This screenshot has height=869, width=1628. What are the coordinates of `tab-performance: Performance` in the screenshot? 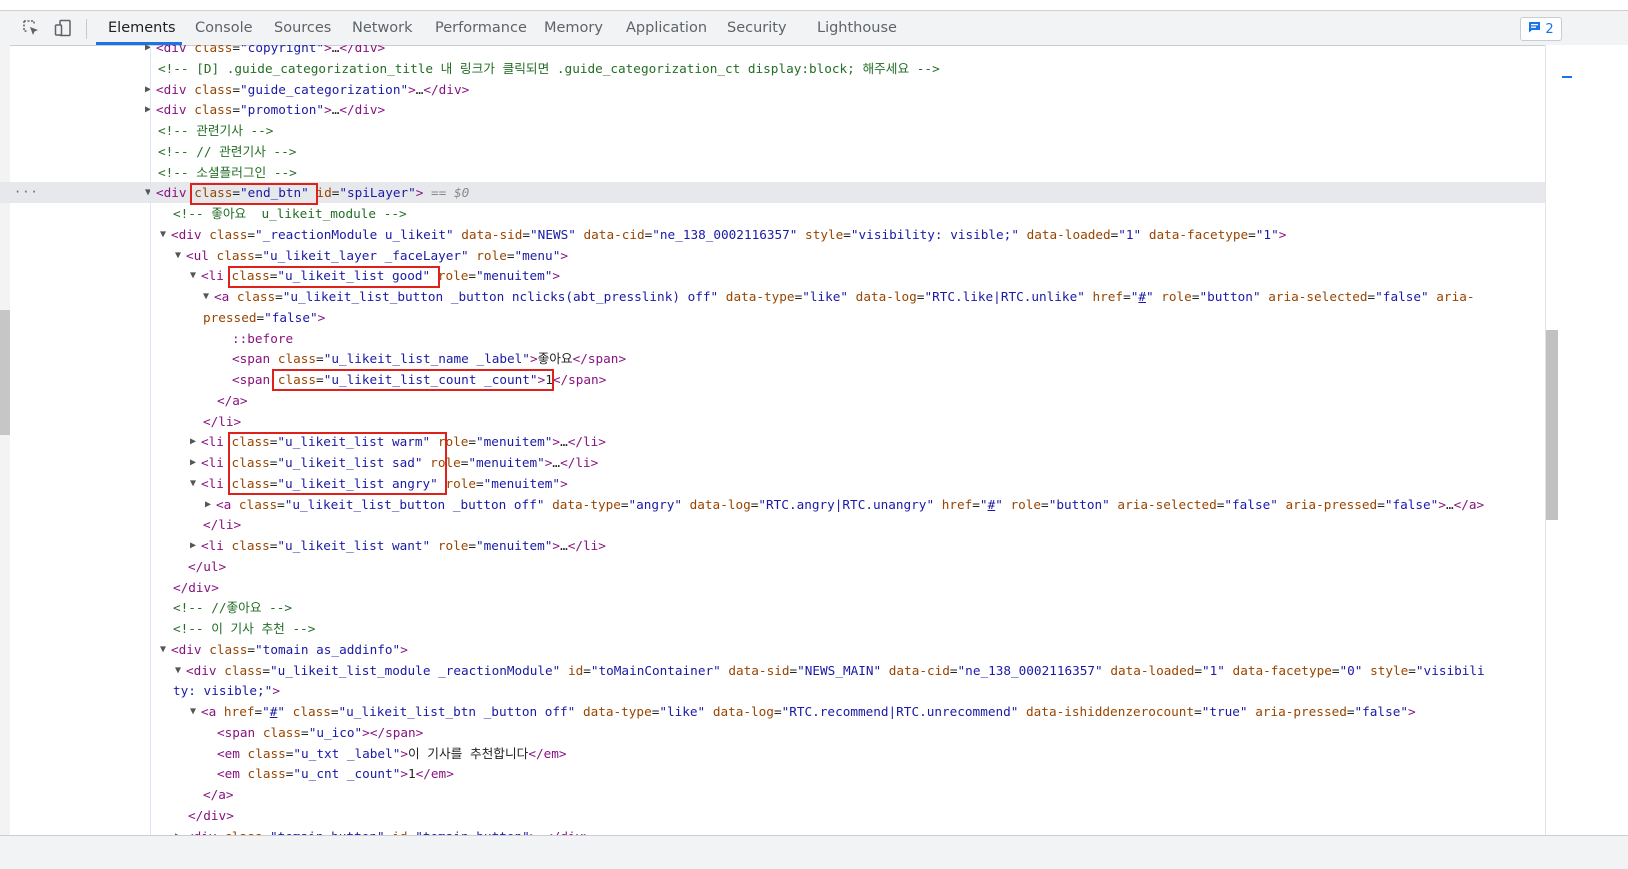 It's located at (481, 28).